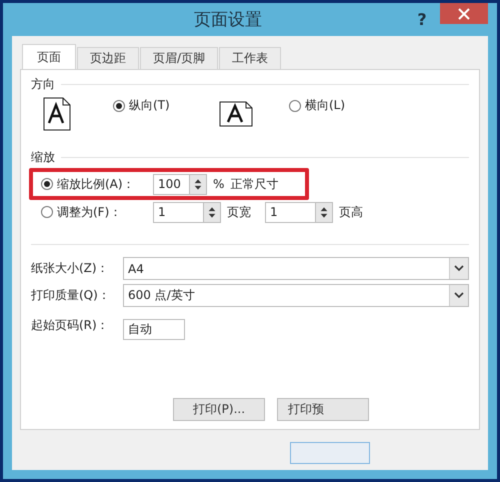 The width and height of the screenshot is (500, 482). What do you see at coordinates (218, 184) in the screenshot?
I see `percent-label: %` at bounding box center [218, 184].